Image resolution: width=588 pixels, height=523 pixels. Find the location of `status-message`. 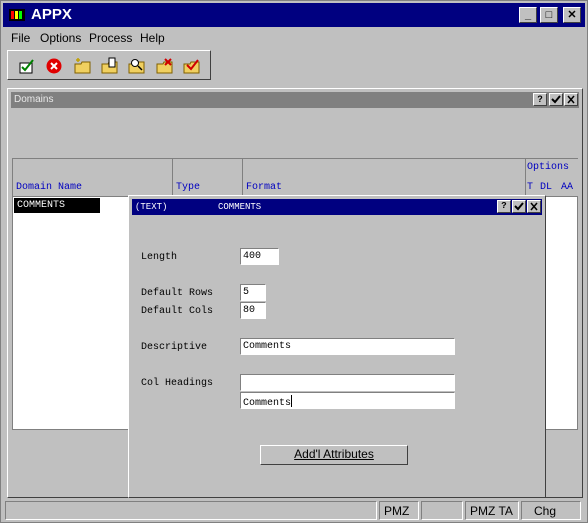

status-message is located at coordinates (191, 510).